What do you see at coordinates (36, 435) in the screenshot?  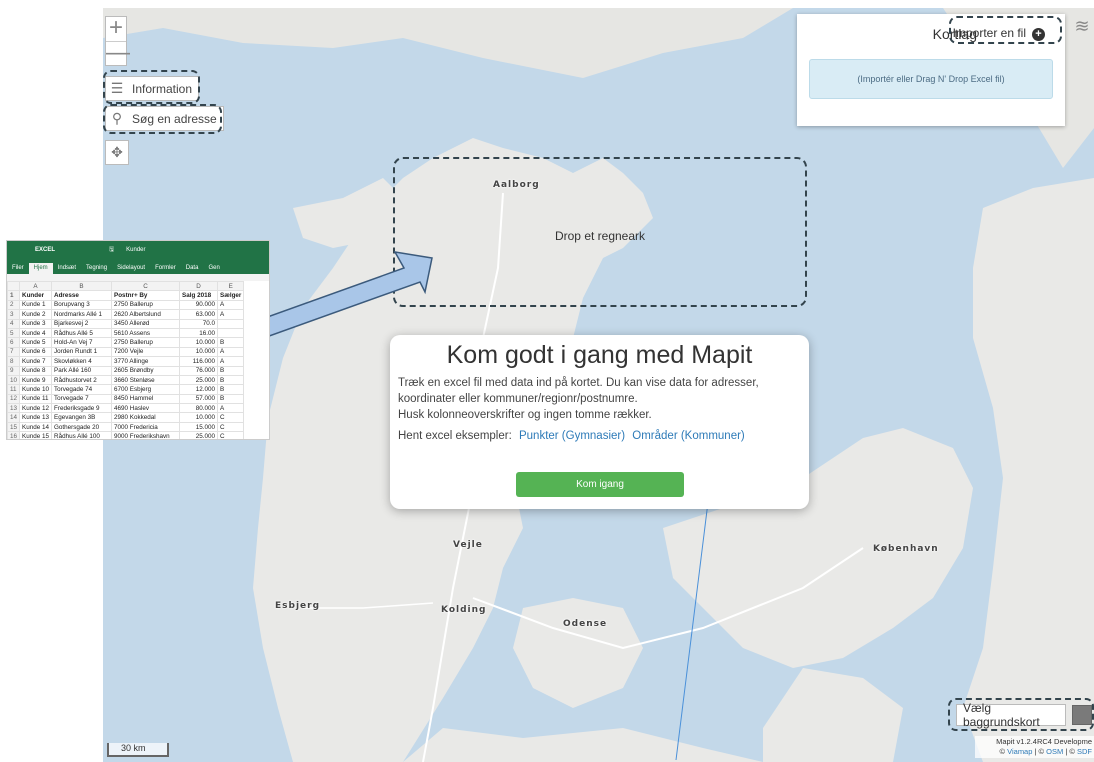 I see `excel-cell: Kunde 15` at bounding box center [36, 435].